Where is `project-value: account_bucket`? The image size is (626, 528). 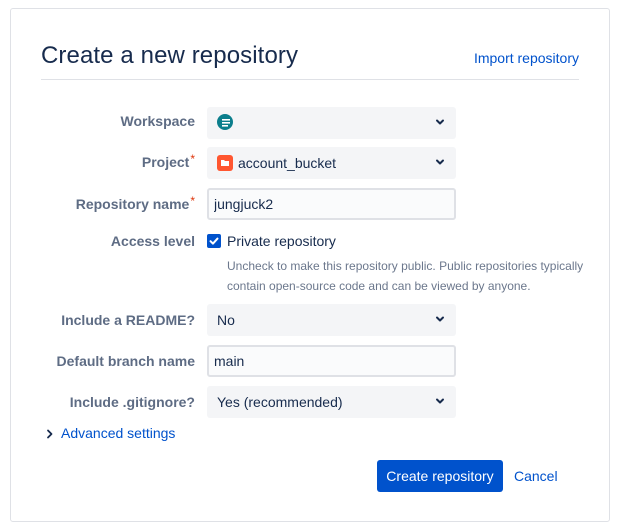
project-value: account_bucket is located at coordinates (287, 163).